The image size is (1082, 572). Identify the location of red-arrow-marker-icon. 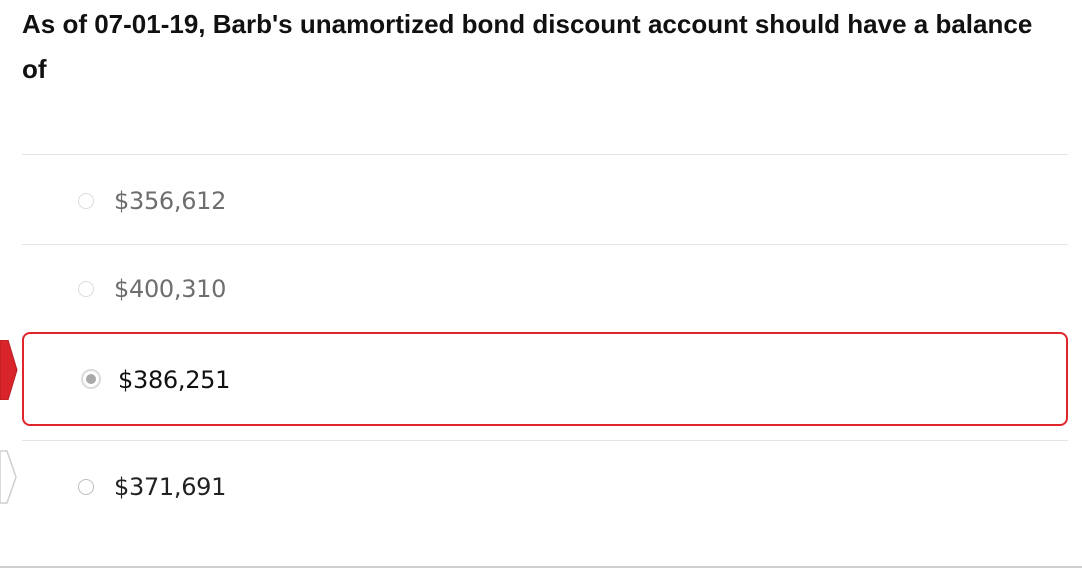
(9, 370).